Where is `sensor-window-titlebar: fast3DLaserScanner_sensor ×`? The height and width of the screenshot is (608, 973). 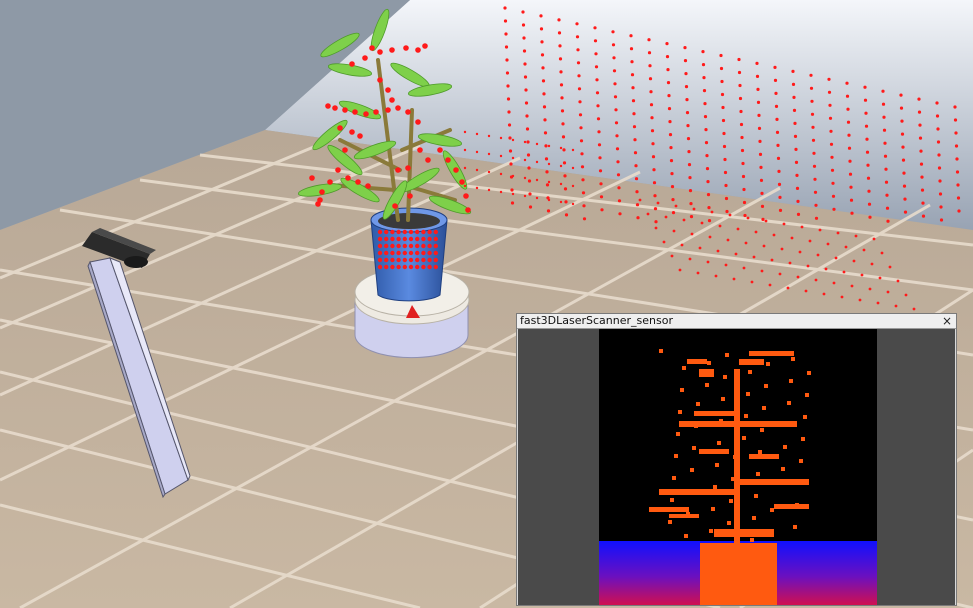 sensor-window-titlebar: fast3DLaserScanner_sensor × is located at coordinates (736, 321).